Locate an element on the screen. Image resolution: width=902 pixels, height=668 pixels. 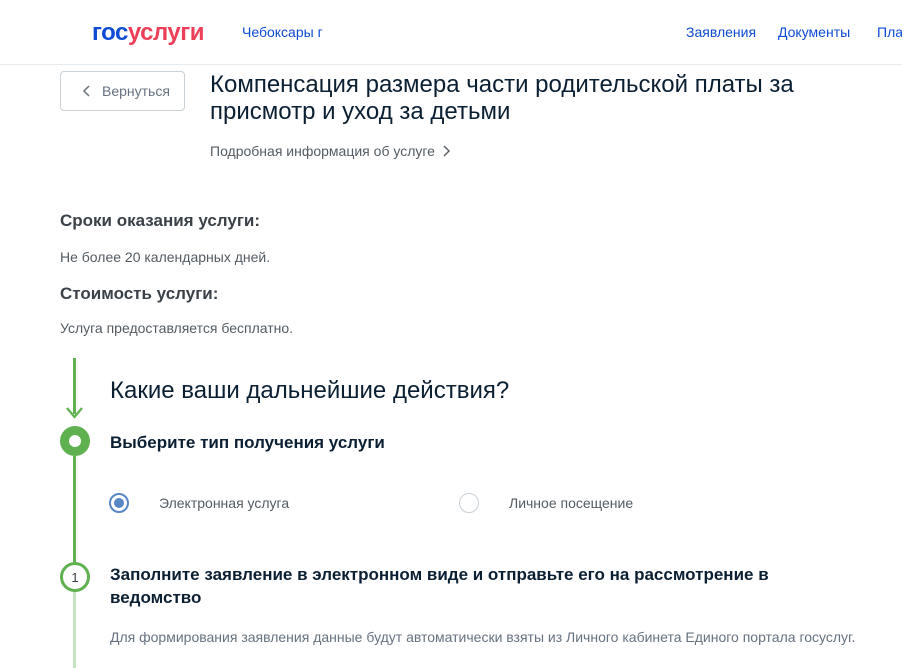
radio-electronic is located at coordinates (119, 503).